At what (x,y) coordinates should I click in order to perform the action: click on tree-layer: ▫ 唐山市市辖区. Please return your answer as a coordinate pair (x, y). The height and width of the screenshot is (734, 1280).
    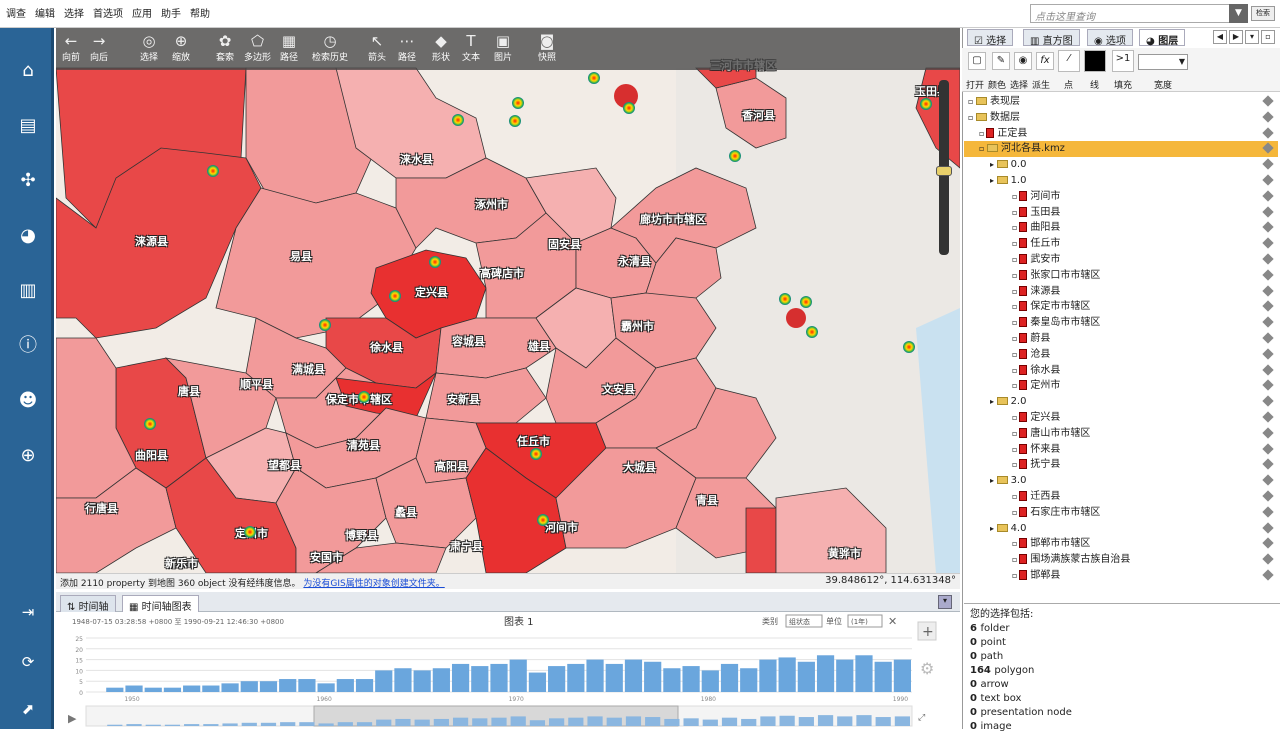
    Looking at the image, I should click on (1121, 434).